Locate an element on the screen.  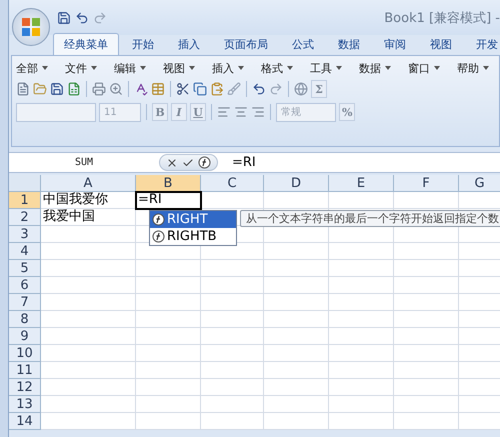
ribbon-tab: 插入 is located at coordinates (189, 44).